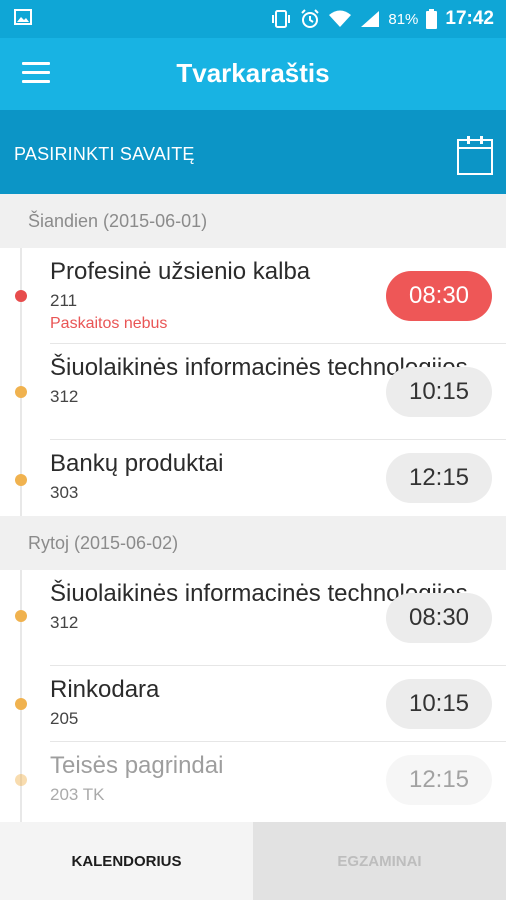 The width and height of the screenshot is (506, 900). Describe the element at coordinates (253, 152) in the screenshot. I see `week-selector: PASIRINKTI SAVAITĘ` at that location.